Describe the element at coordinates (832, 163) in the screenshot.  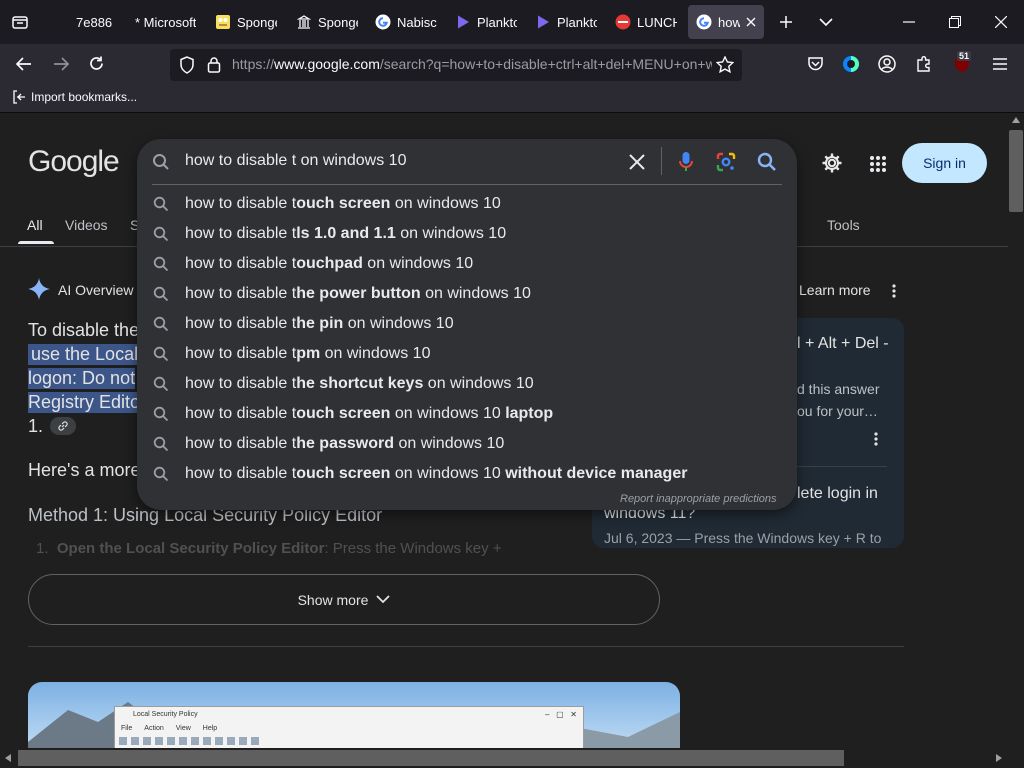
I see `settings-gear-icon` at that location.